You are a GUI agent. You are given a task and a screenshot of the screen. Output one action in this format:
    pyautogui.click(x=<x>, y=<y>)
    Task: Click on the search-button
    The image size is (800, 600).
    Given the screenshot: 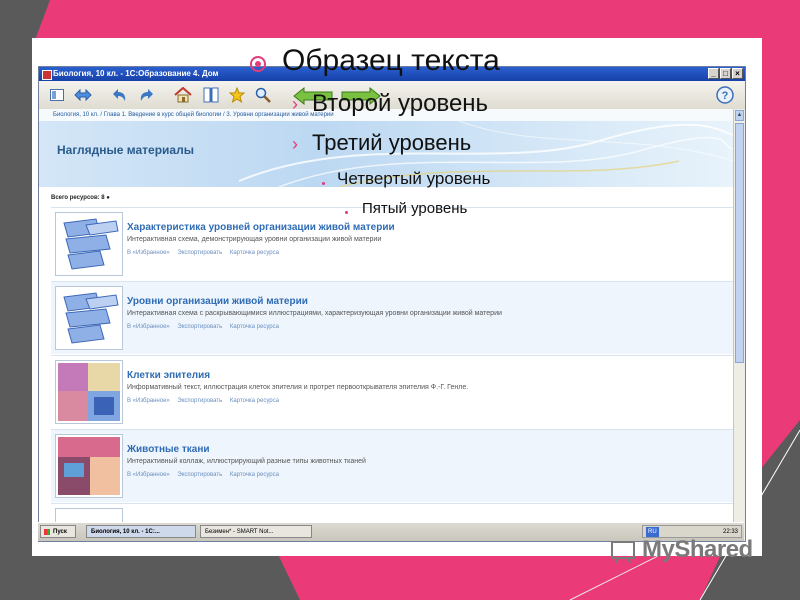 What is the action you would take?
    pyautogui.click(x=263, y=95)
    